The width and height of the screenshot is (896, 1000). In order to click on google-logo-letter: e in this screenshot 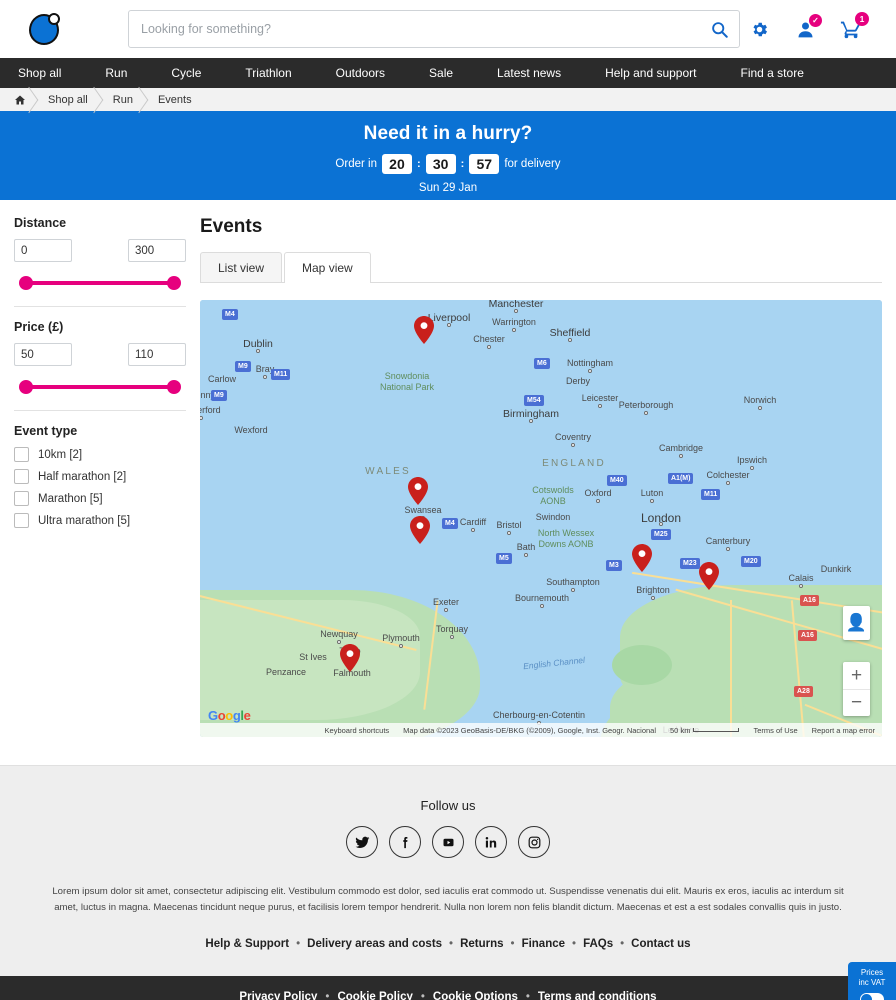, I will do `click(247, 715)`.